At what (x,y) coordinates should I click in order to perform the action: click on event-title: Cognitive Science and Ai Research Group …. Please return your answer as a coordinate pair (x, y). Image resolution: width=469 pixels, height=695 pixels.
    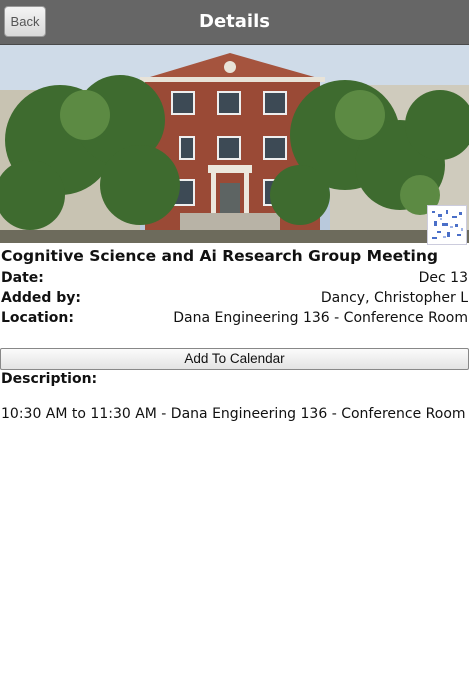
    Looking at the image, I should click on (219, 256).